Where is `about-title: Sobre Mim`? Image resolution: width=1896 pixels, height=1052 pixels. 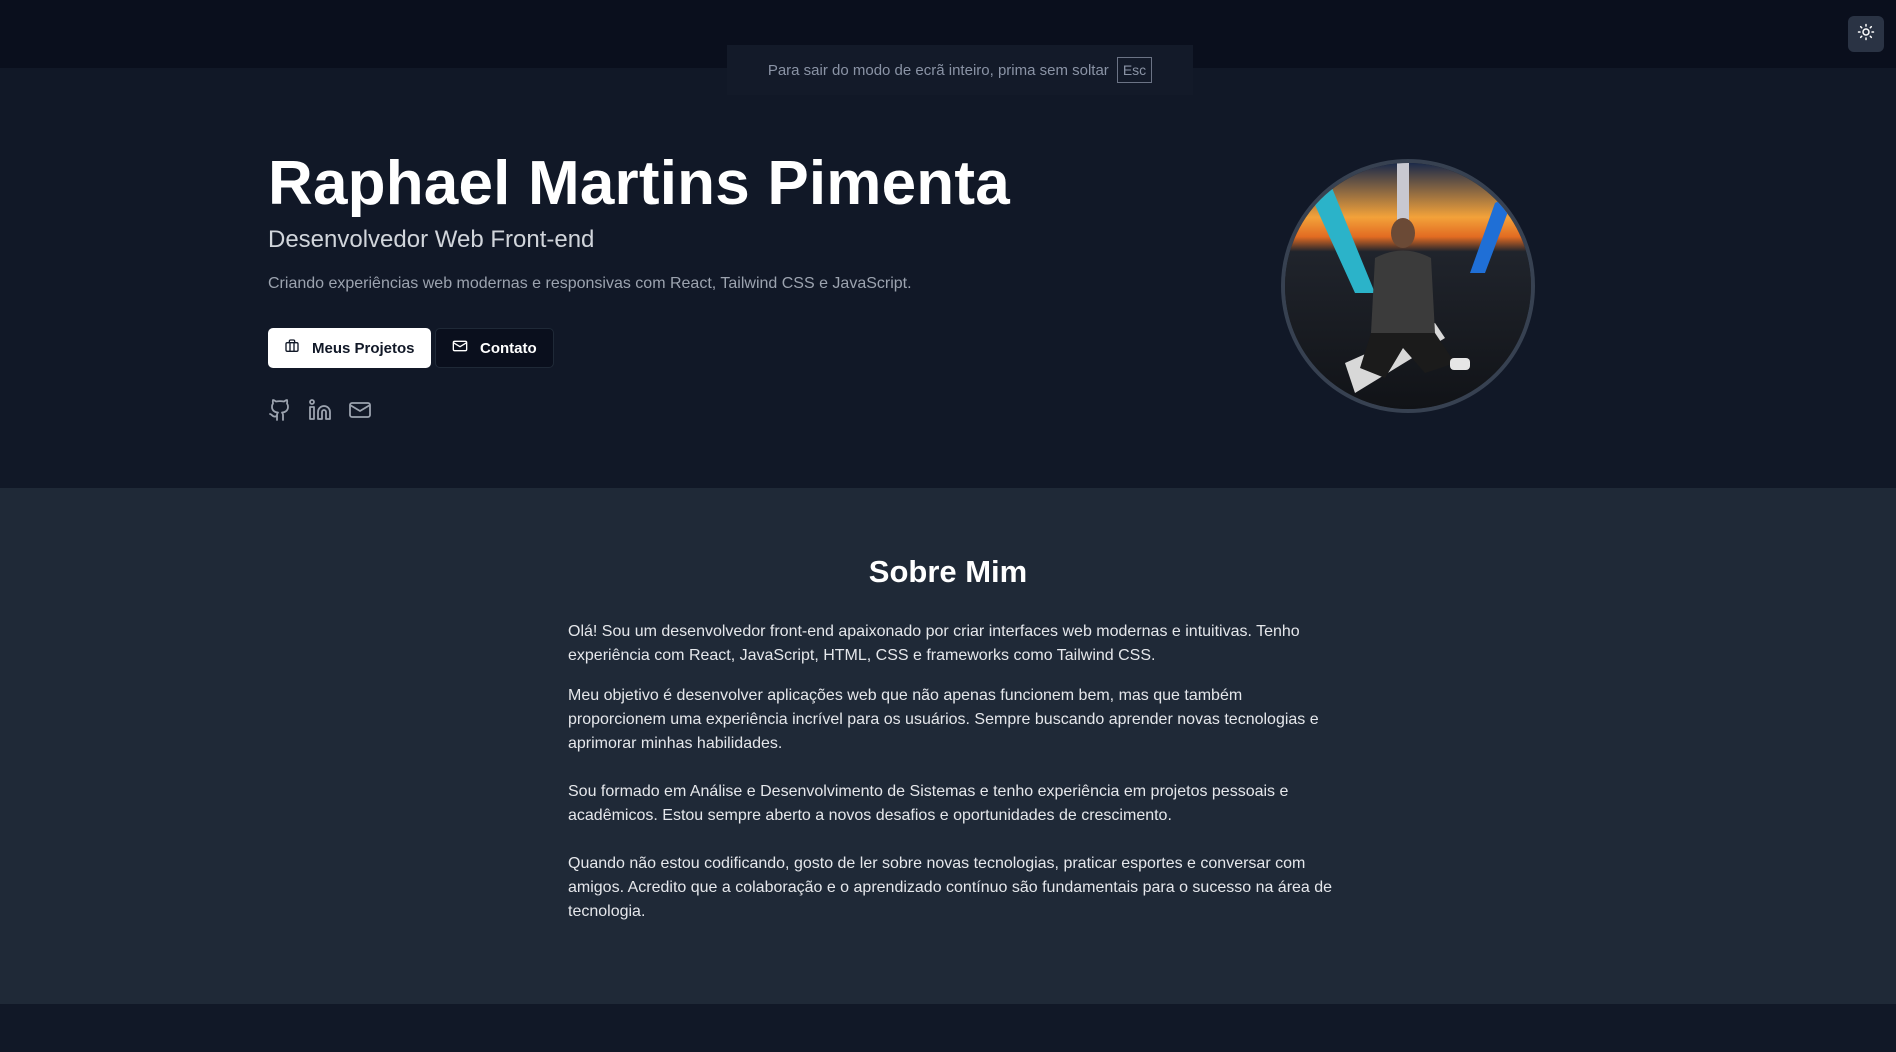
about-title: Sobre Mim is located at coordinates (948, 571).